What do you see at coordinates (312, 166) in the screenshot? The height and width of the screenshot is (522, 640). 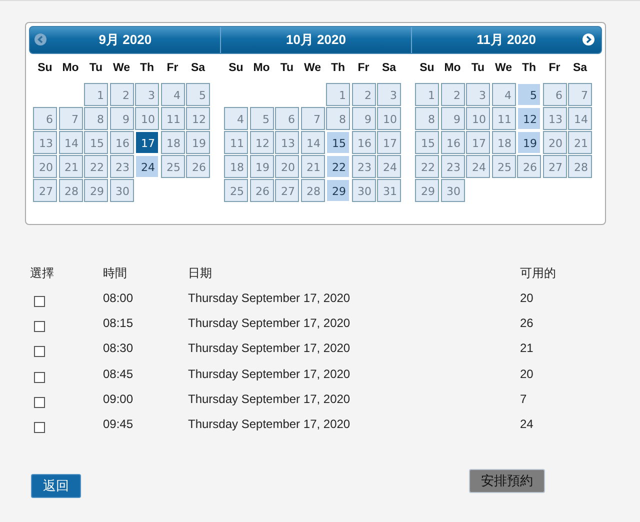 I see `day-cell: 21` at bounding box center [312, 166].